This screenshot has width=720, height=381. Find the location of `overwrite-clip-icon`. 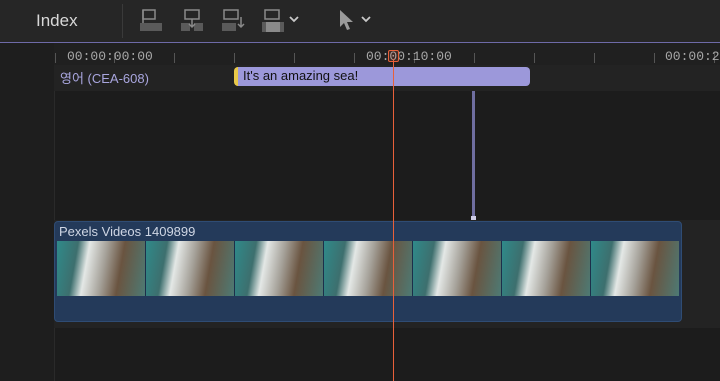

overwrite-clip-icon is located at coordinates (273, 21).